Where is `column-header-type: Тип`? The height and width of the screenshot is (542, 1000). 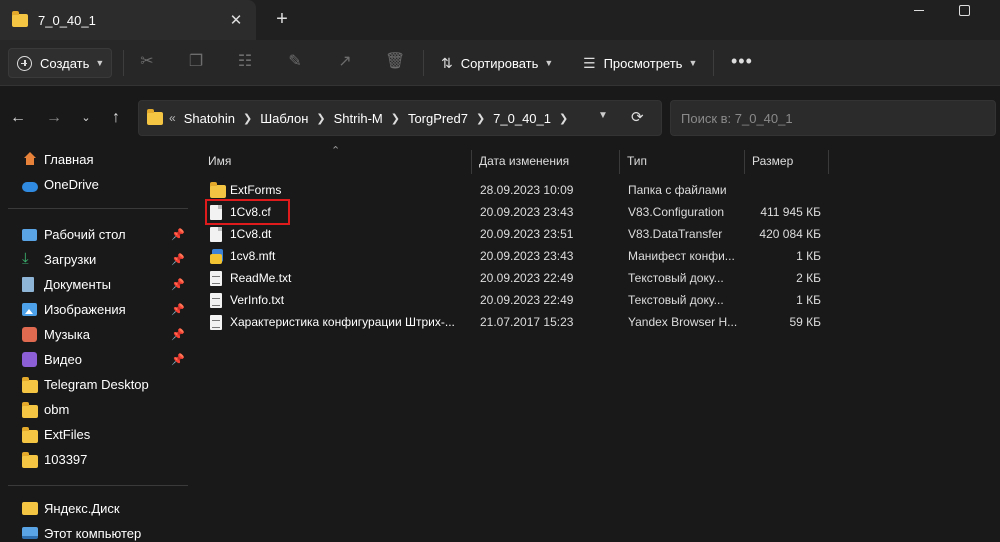
column-header-type: Тип is located at coordinates (681, 164).